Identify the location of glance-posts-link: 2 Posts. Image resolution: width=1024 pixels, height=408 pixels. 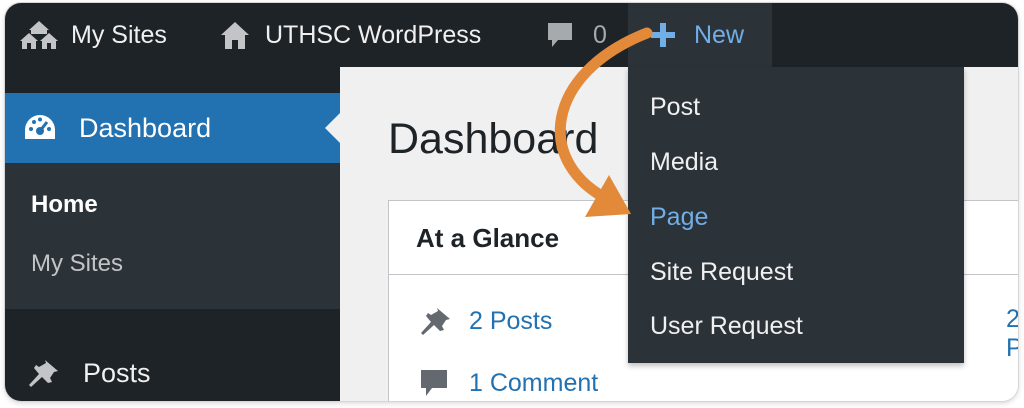
(484, 321).